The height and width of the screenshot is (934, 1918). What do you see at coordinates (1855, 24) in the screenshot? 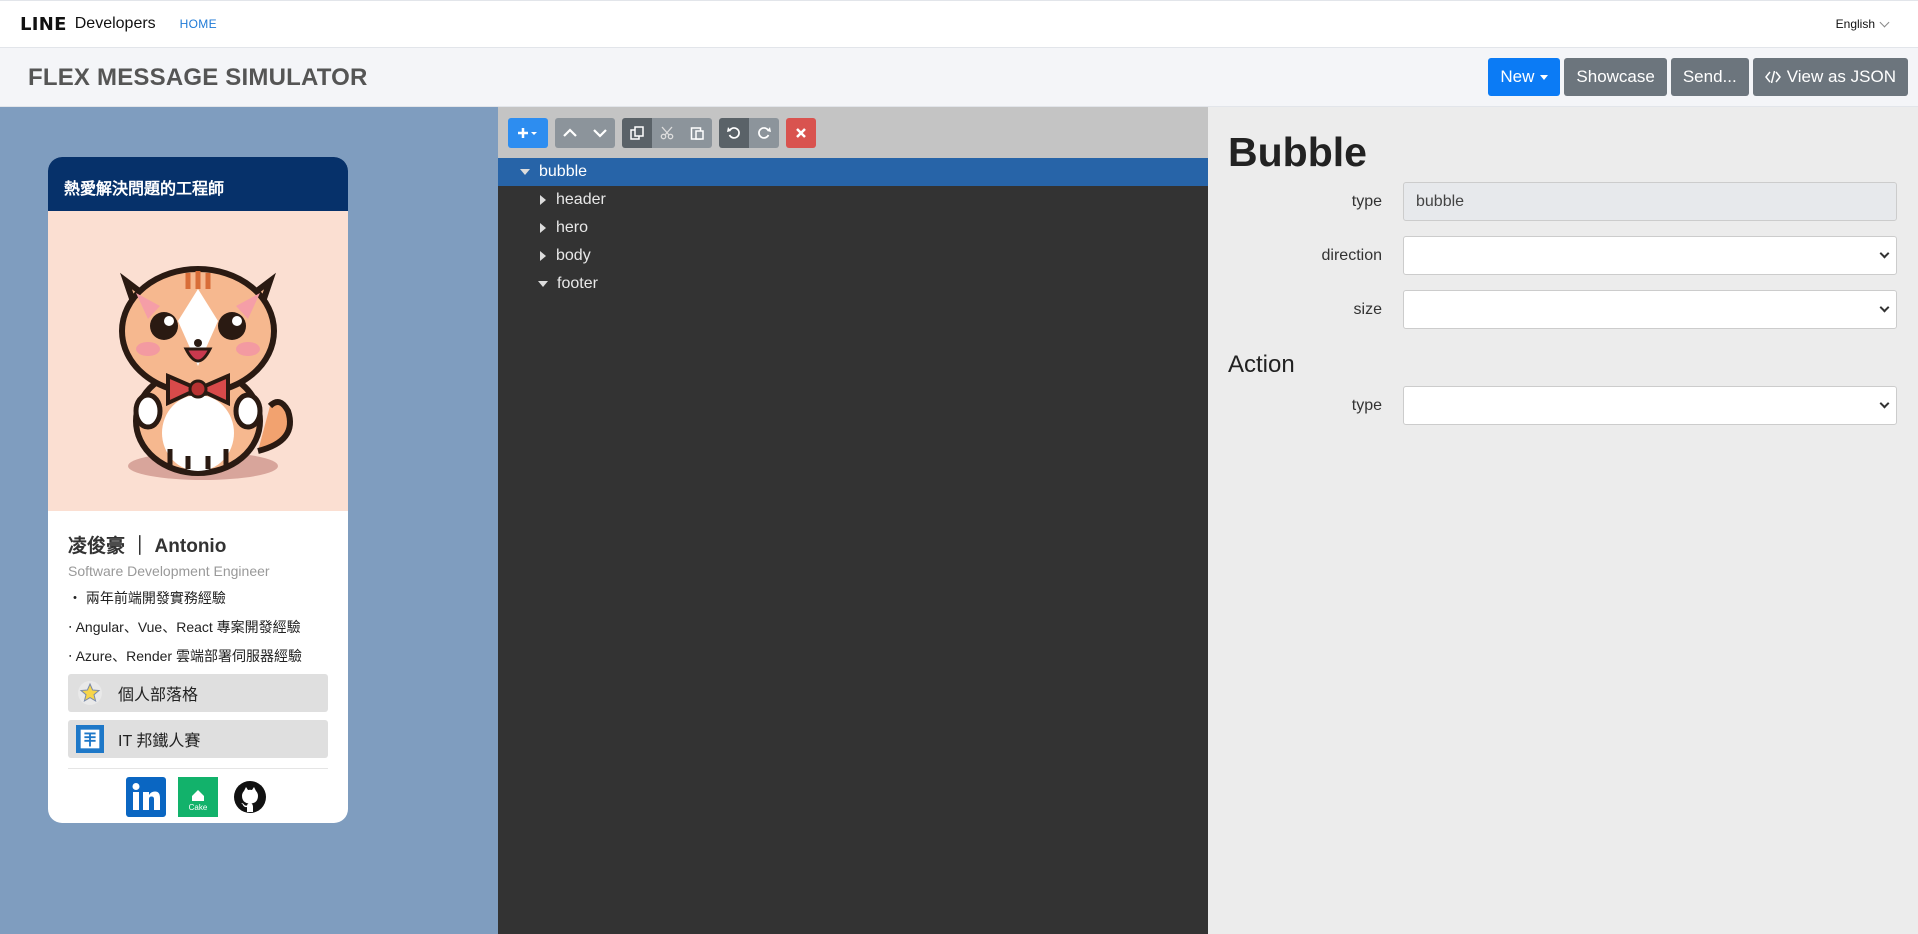
I see `language-label: English` at bounding box center [1855, 24].